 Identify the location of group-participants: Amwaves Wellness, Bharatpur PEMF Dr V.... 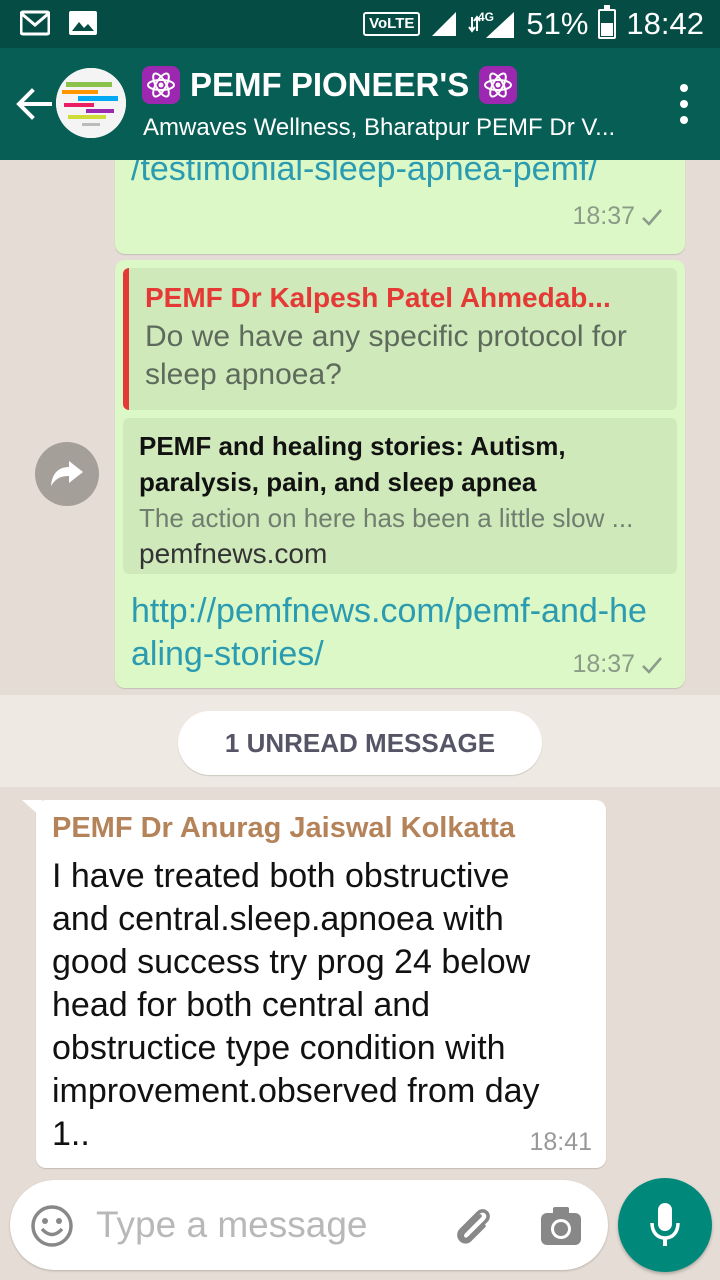
(393, 128).